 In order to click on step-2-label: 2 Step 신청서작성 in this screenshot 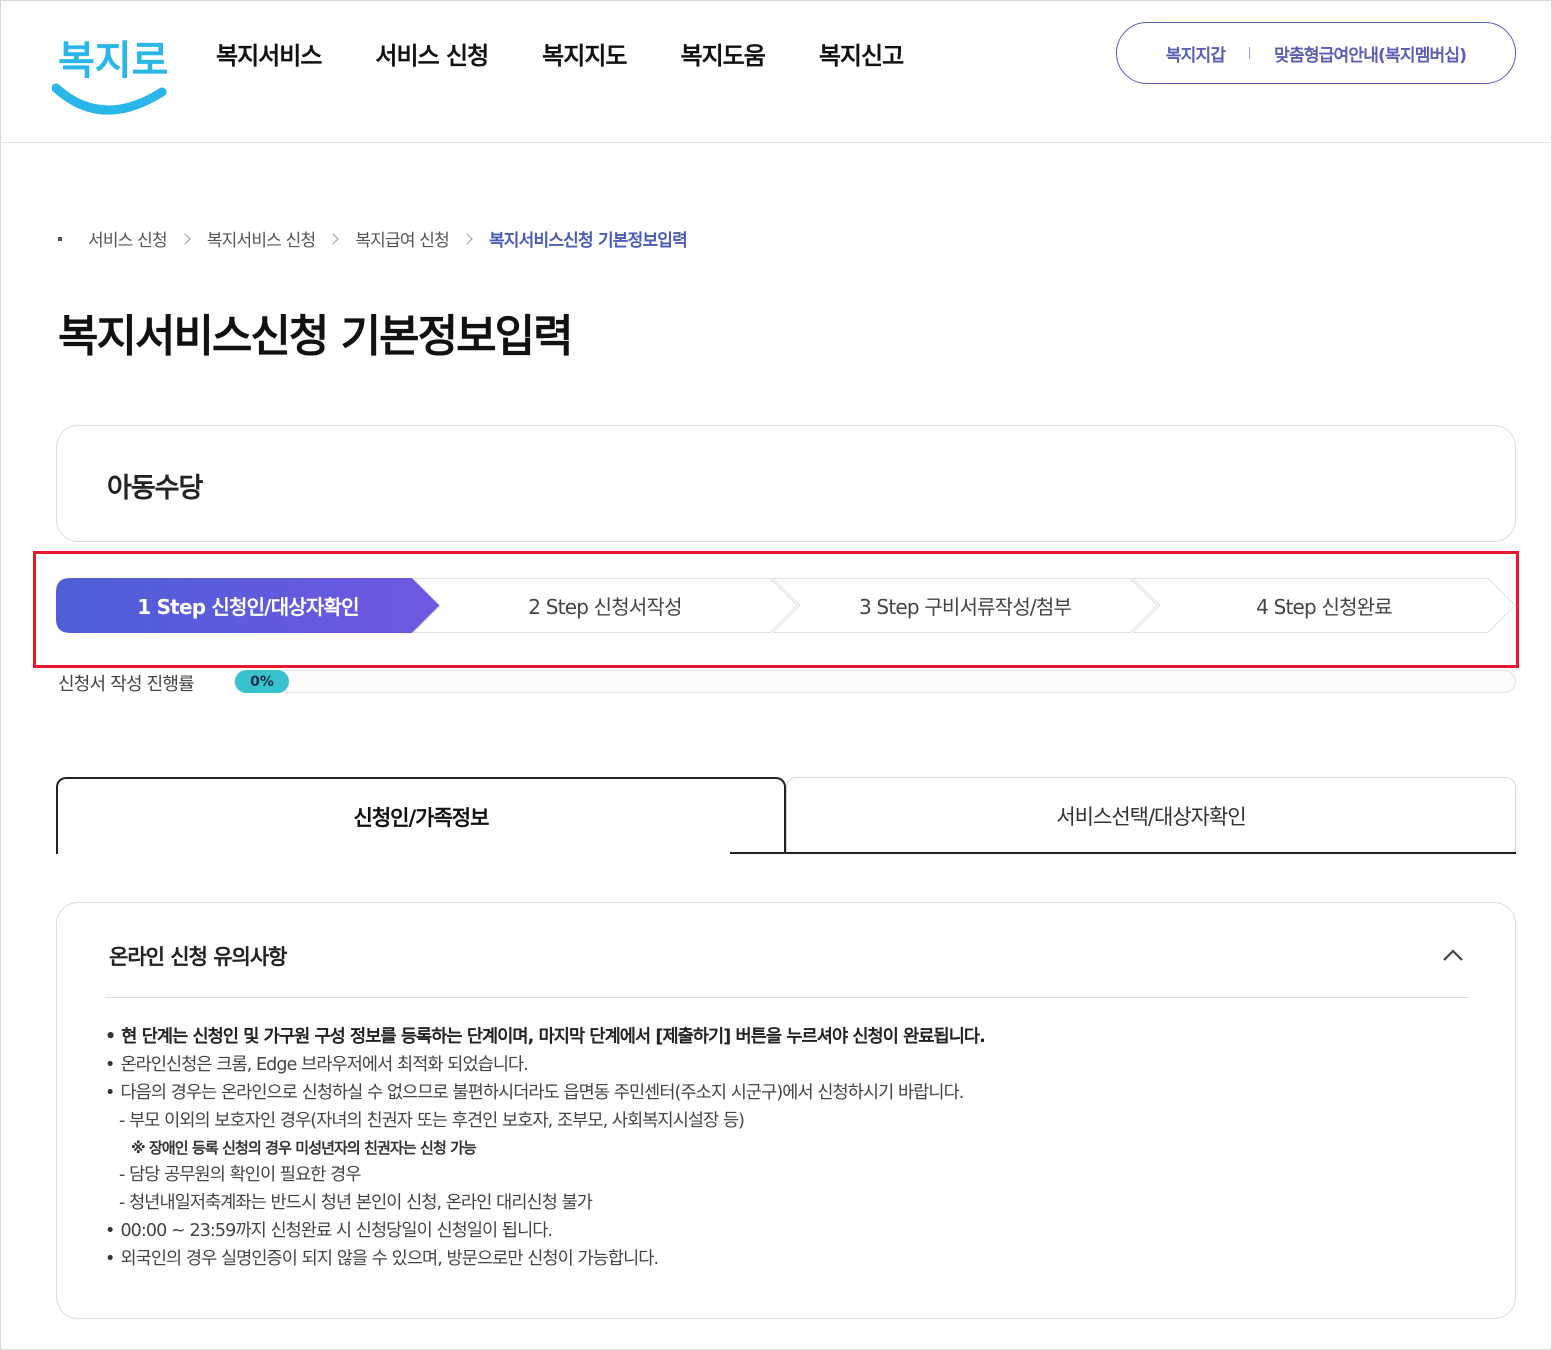, I will do `click(605, 607)`.